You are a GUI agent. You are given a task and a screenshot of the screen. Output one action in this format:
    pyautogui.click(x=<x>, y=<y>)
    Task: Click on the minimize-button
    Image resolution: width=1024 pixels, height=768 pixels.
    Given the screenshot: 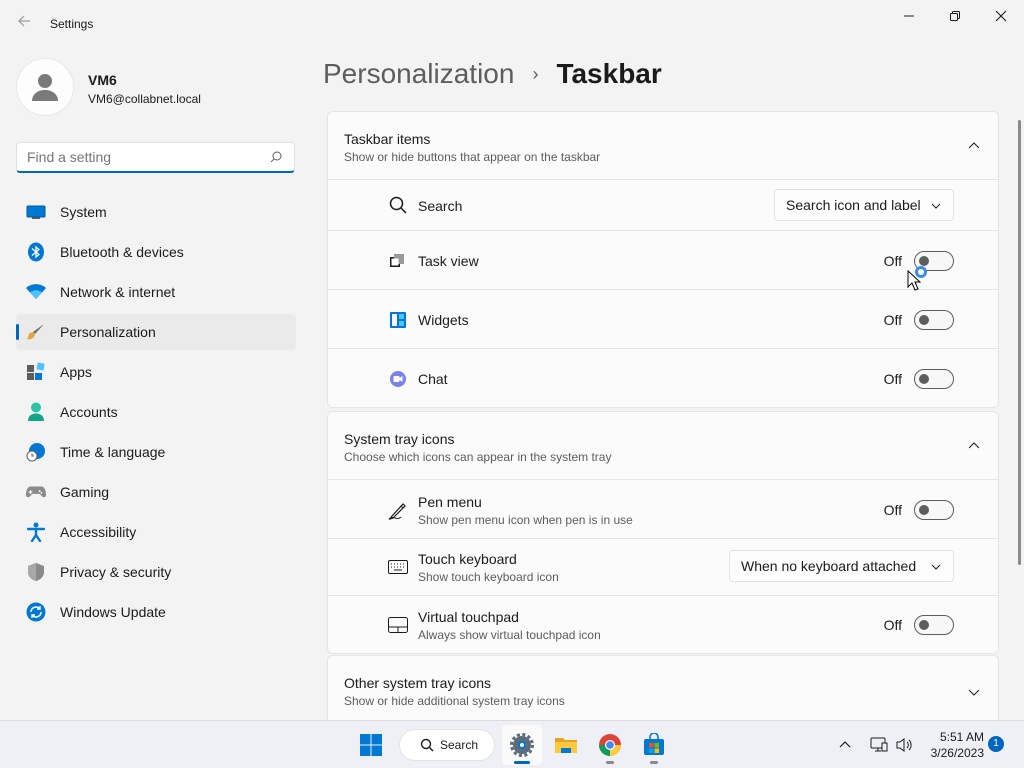 What is the action you would take?
    pyautogui.click(x=909, y=16)
    